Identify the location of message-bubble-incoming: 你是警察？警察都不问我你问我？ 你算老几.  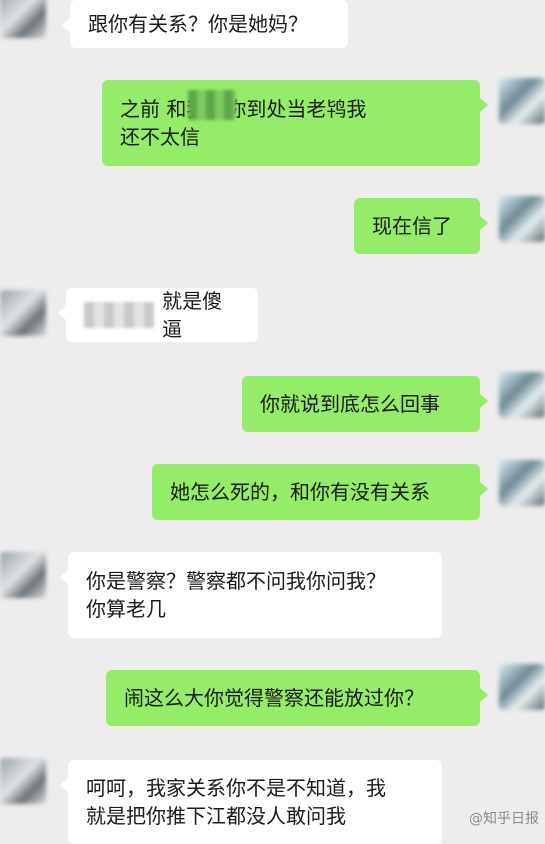
(251, 595).